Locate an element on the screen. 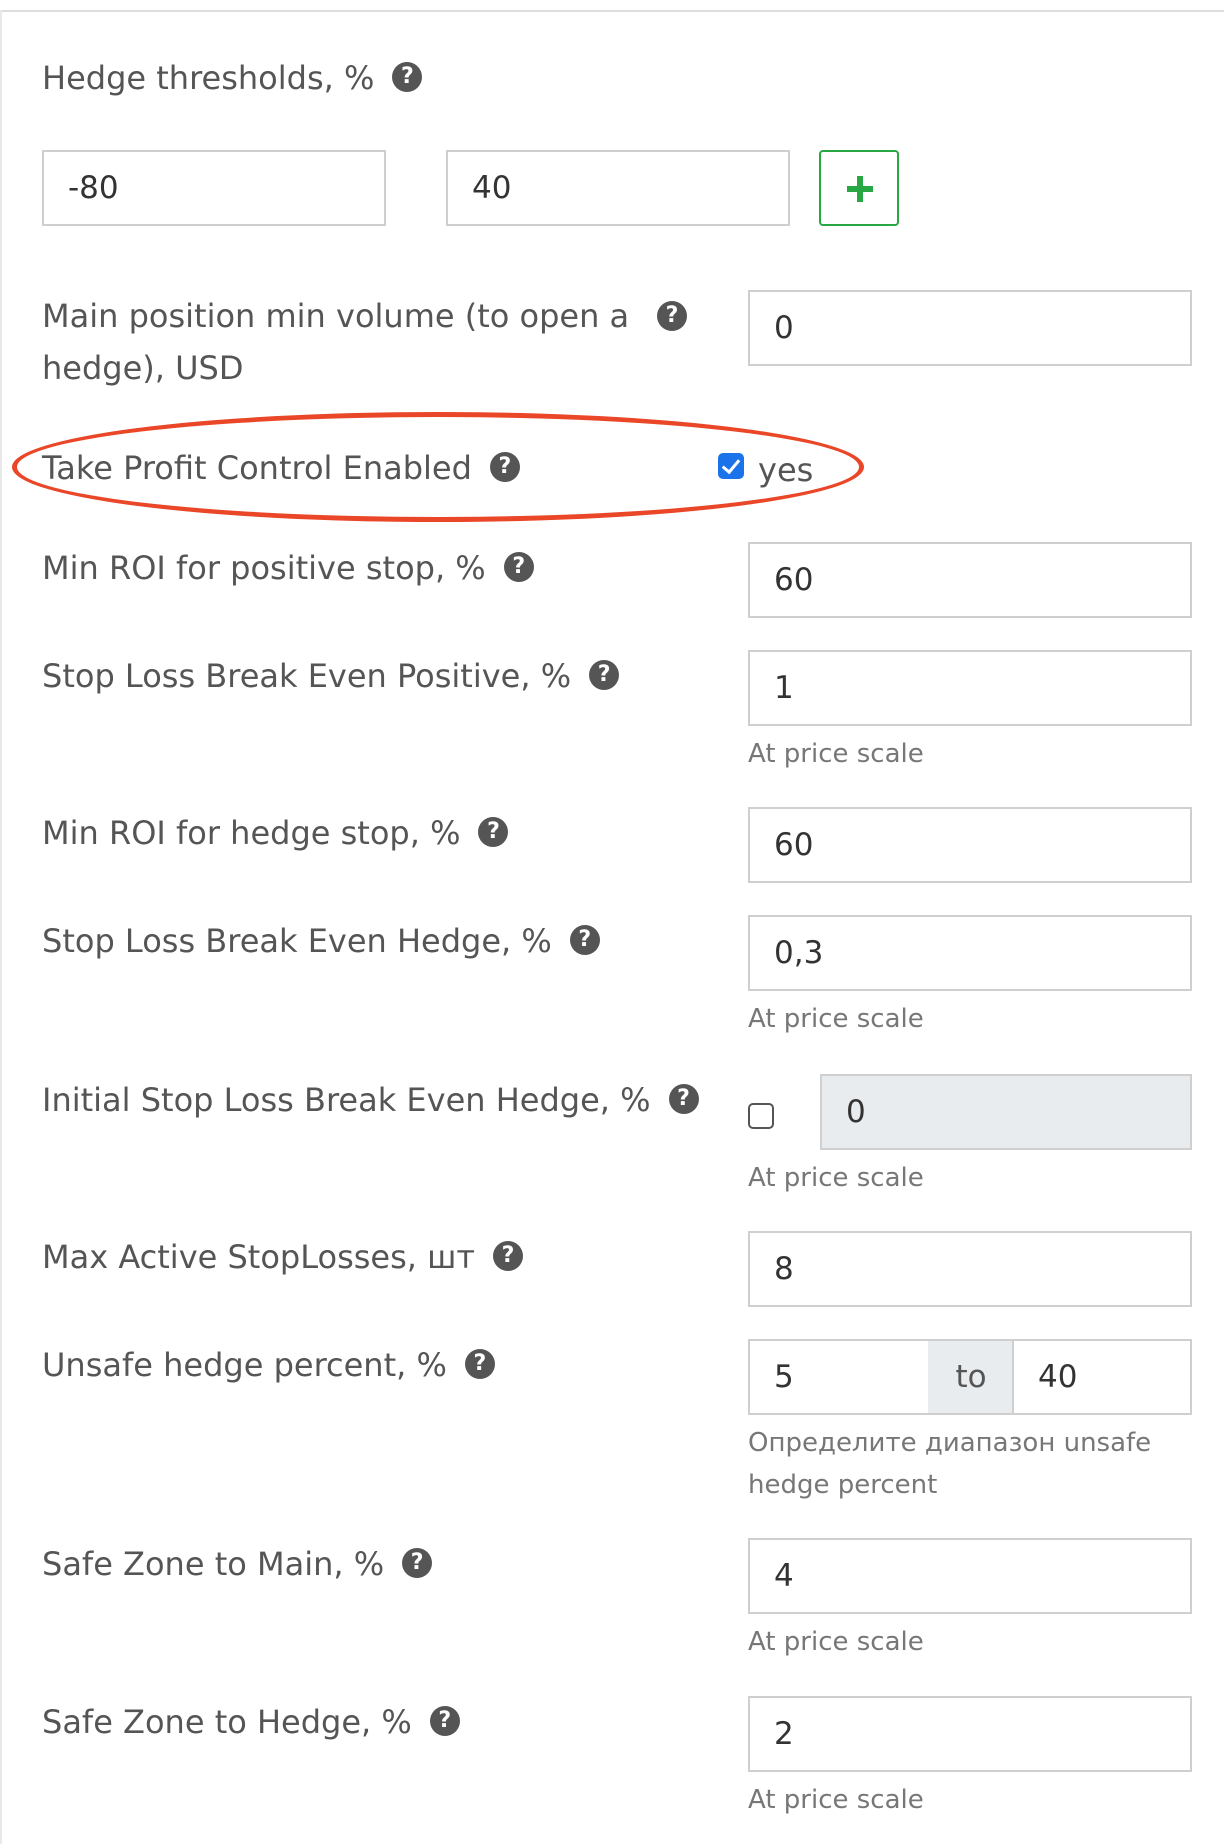  safe-zone-hedge-label-text: Safe Zone to Hedge, % is located at coordinates (227, 1722).